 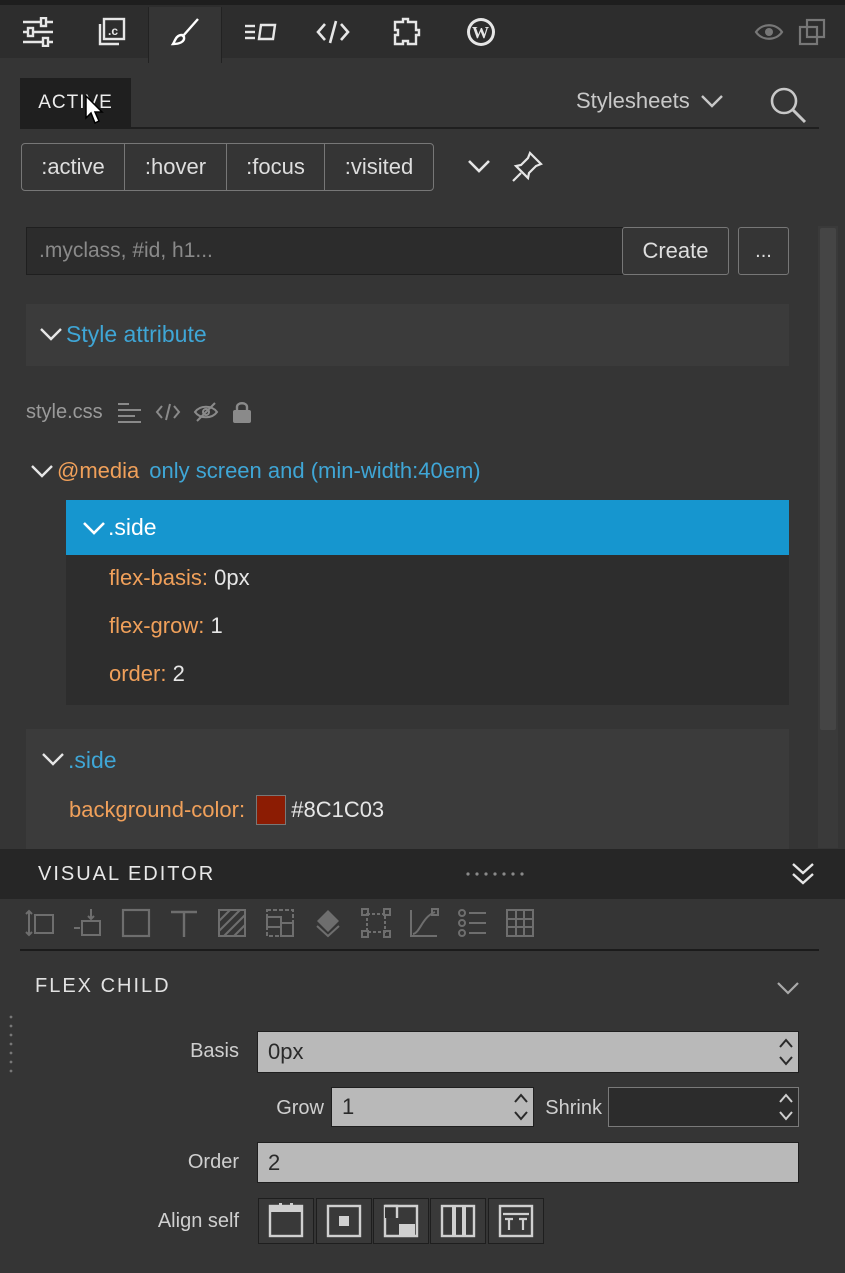 What do you see at coordinates (520, 923) in the screenshot?
I see `table-icon` at bounding box center [520, 923].